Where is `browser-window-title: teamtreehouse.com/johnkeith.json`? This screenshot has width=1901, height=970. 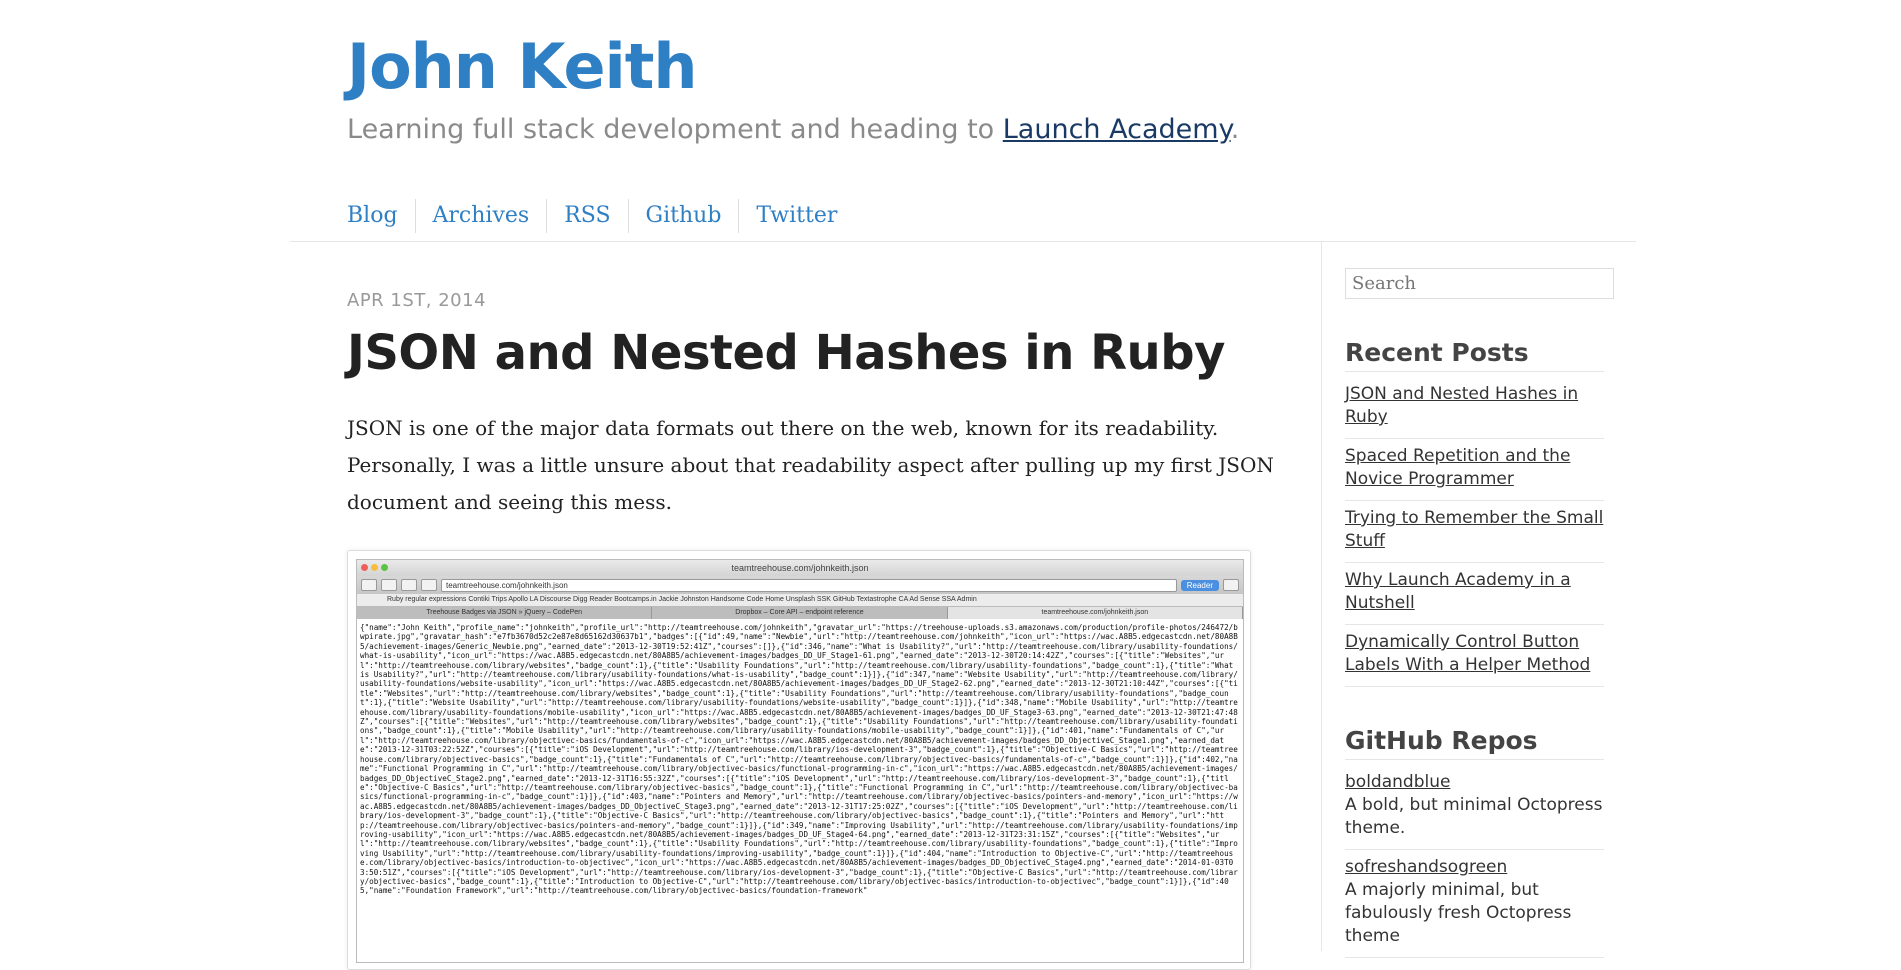 browser-window-title: teamtreehouse.com/johnkeith.json is located at coordinates (800, 568).